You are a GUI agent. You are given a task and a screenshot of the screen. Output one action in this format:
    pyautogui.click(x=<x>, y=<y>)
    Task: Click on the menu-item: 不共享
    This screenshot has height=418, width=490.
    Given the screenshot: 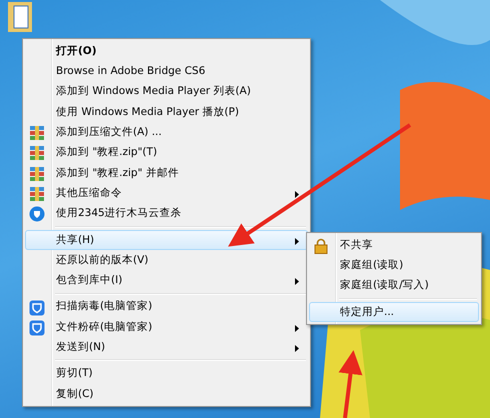 What is the action you would take?
    pyautogui.click(x=394, y=245)
    